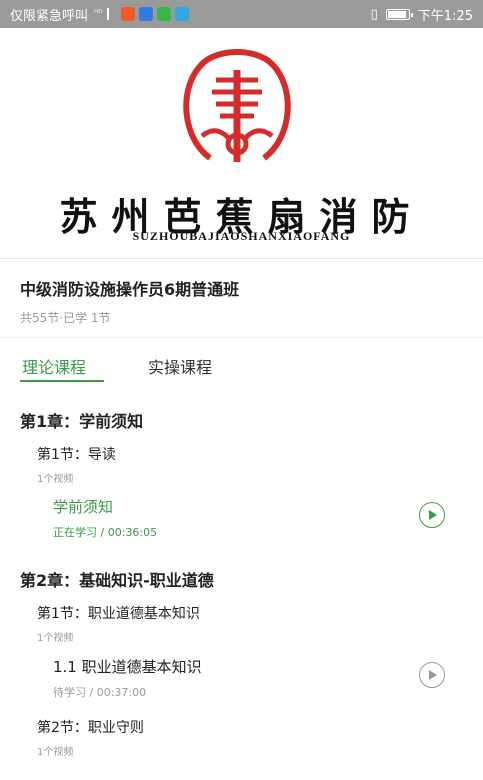 This screenshot has width=483, height=780. What do you see at coordinates (127, 14) in the screenshot?
I see `qq-icon` at bounding box center [127, 14].